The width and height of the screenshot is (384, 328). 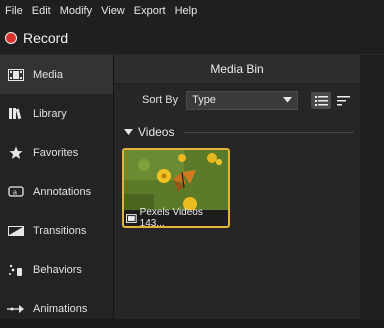 I want to click on annotation-icon: a, so click(x=16, y=192).